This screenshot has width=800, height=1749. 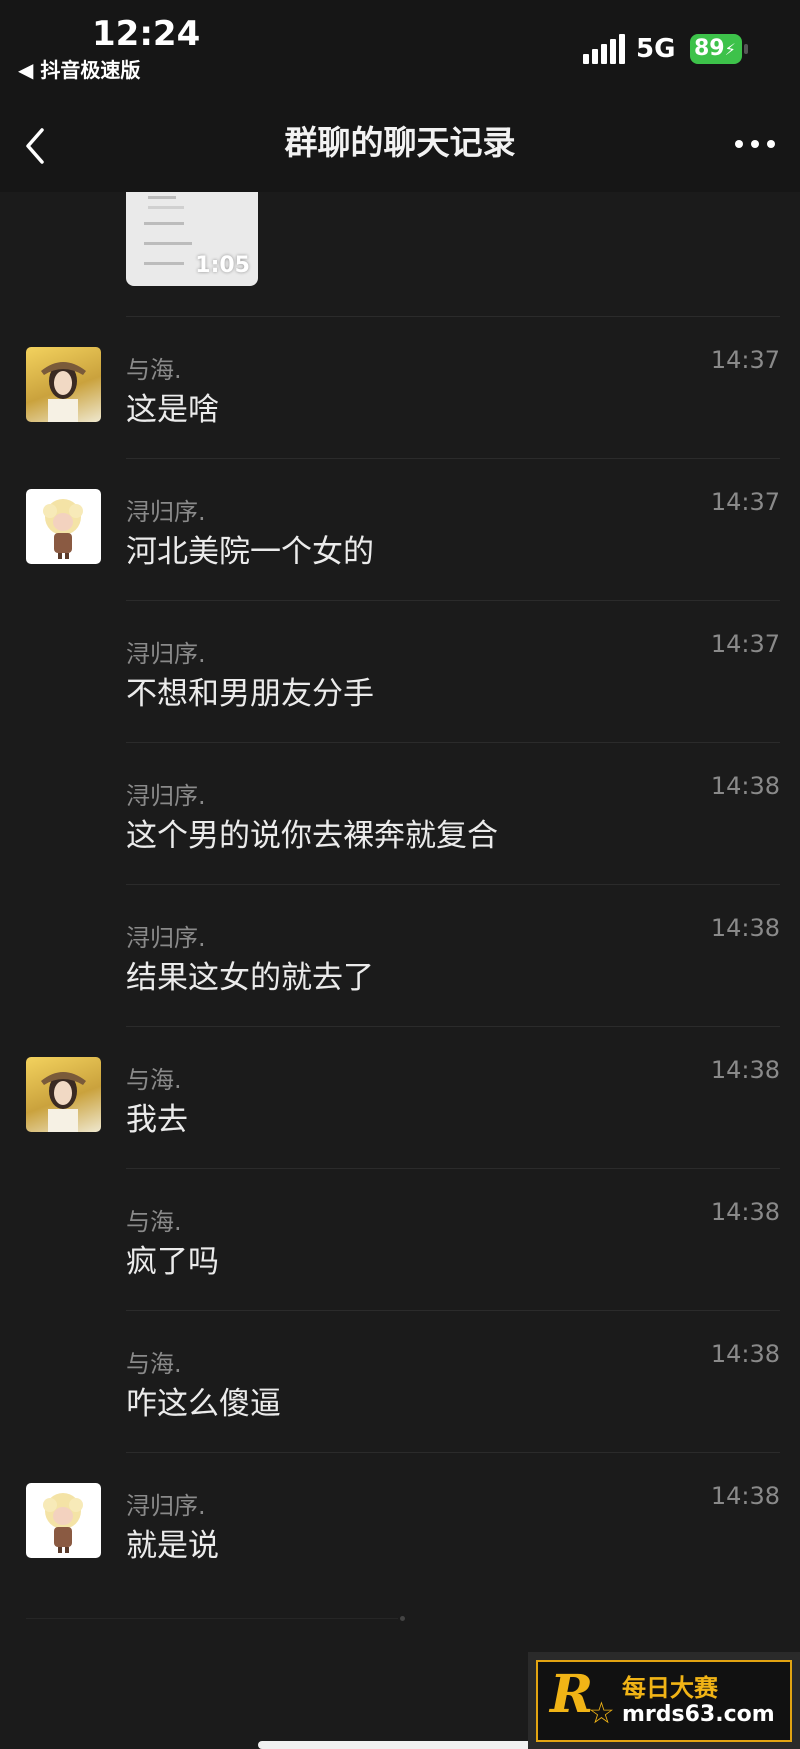 What do you see at coordinates (312, 836) in the screenshot?
I see `message-text: 这个男的说你去裸奔就复合` at bounding box center [312, 836].